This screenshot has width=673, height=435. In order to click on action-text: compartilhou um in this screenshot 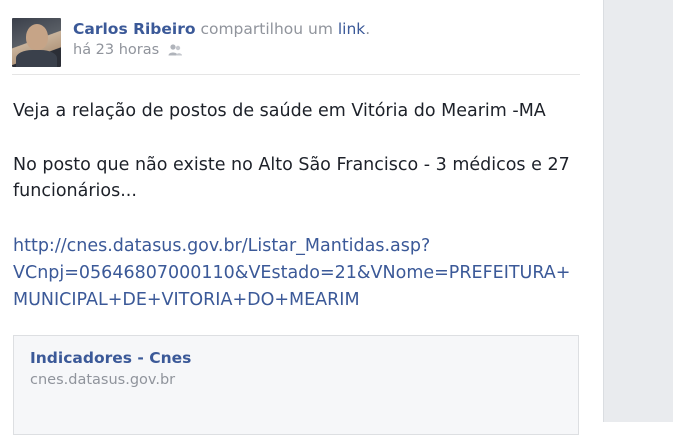, I will do `click(266, 29)`.